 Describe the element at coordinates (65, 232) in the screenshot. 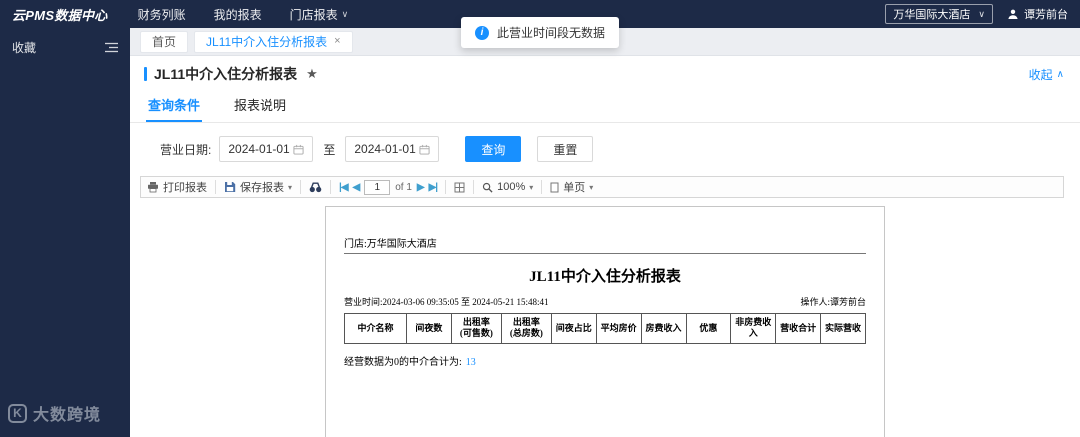

I see `sidebar: 收藏 K 大数跨境` at that location.